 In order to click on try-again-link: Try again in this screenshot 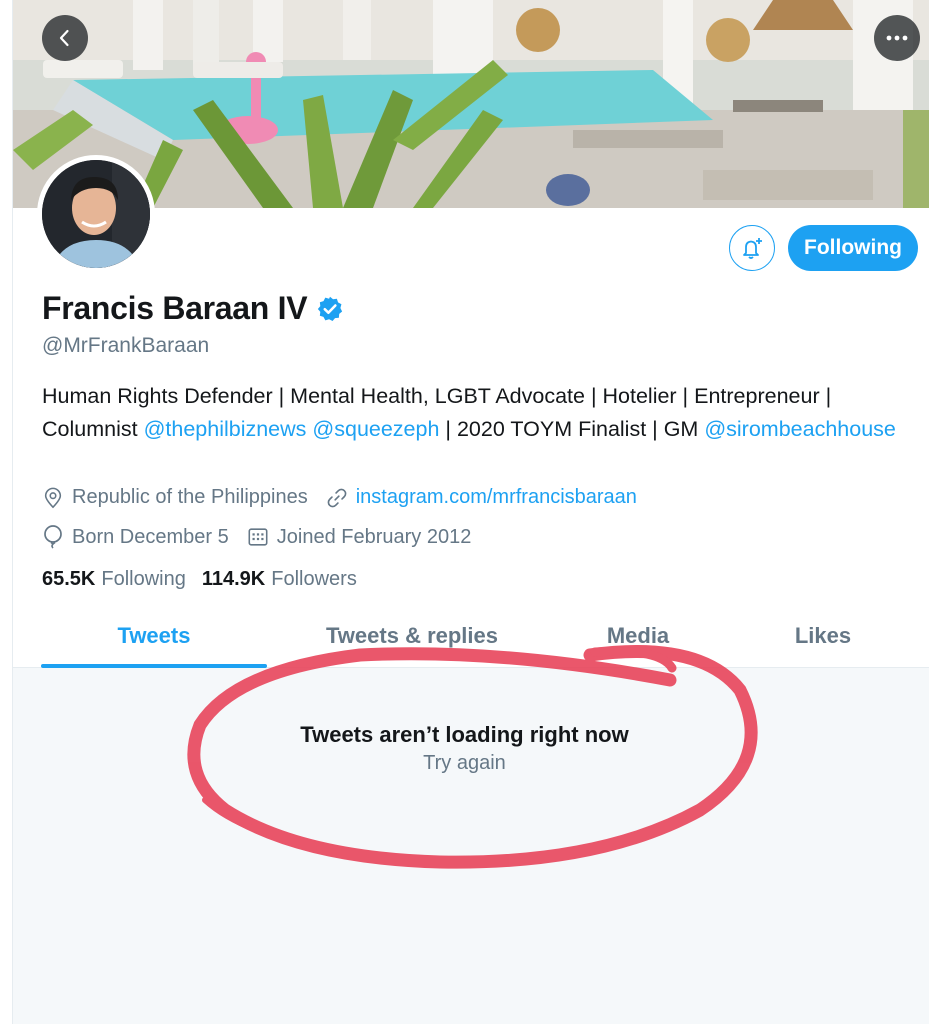, I will do `click(464, 763)`.